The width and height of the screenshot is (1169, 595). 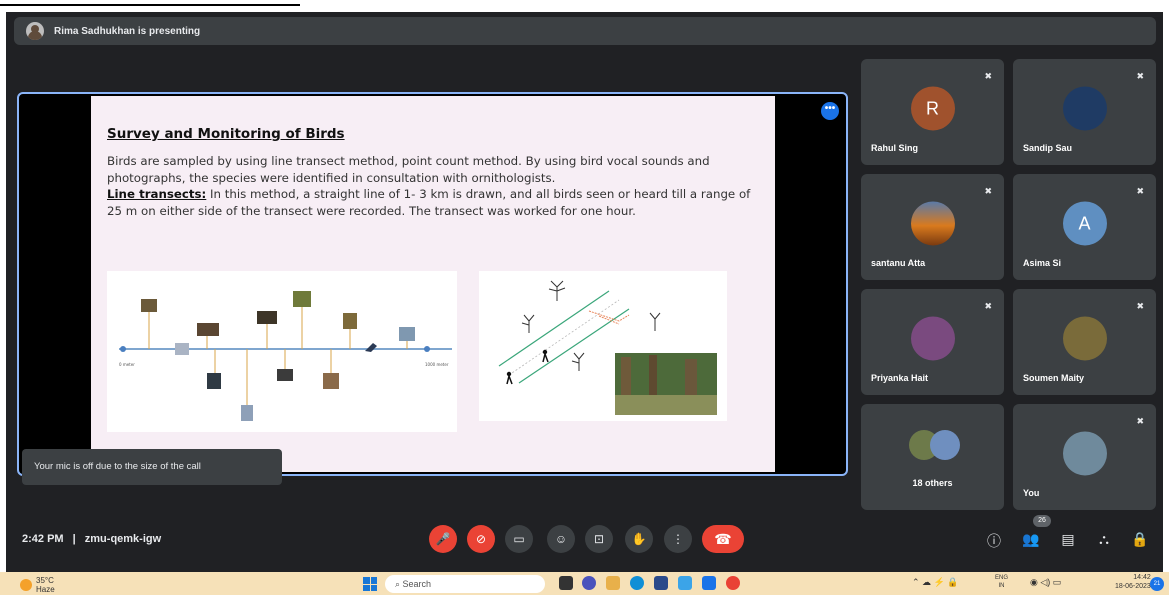 What do you see at coordinates (443, 539) in the screenshot?
I see `mic-toggle-button: 🎤` at bounding box center [443, 539].